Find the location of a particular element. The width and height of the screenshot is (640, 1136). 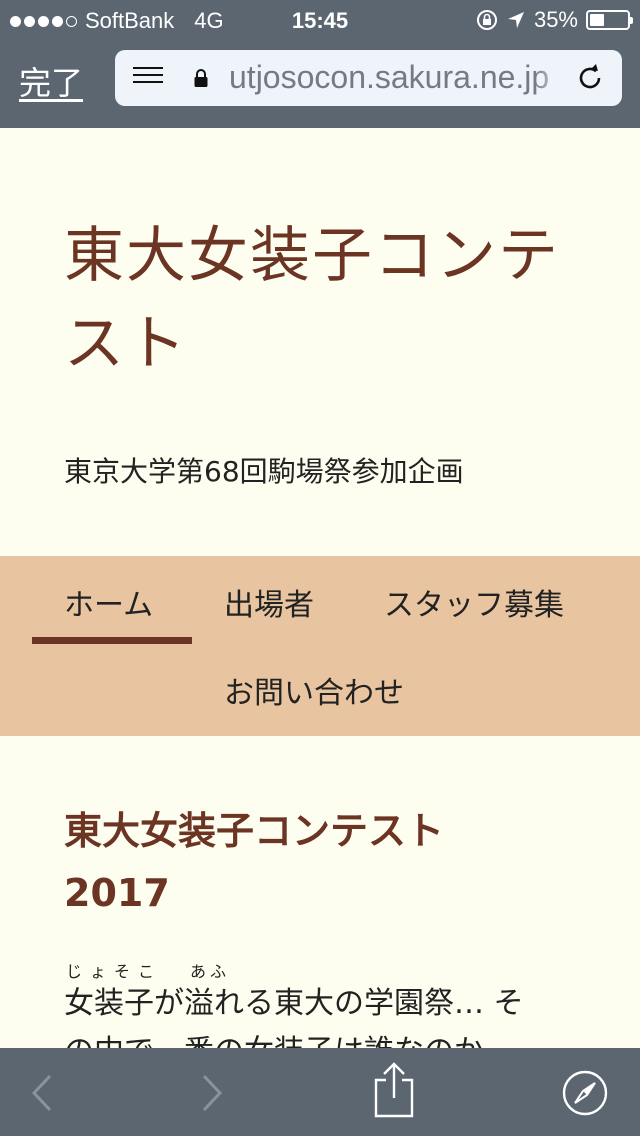

post-title: 東大女装子コンテスト 2017 is located at coordinates (324, 862).